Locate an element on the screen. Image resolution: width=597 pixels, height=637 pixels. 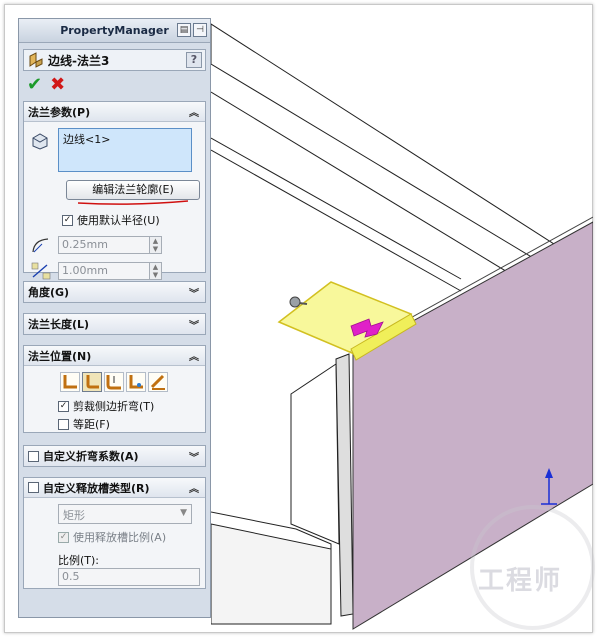
ratio-label: 比例(T): is located at coordinates (79, 560).